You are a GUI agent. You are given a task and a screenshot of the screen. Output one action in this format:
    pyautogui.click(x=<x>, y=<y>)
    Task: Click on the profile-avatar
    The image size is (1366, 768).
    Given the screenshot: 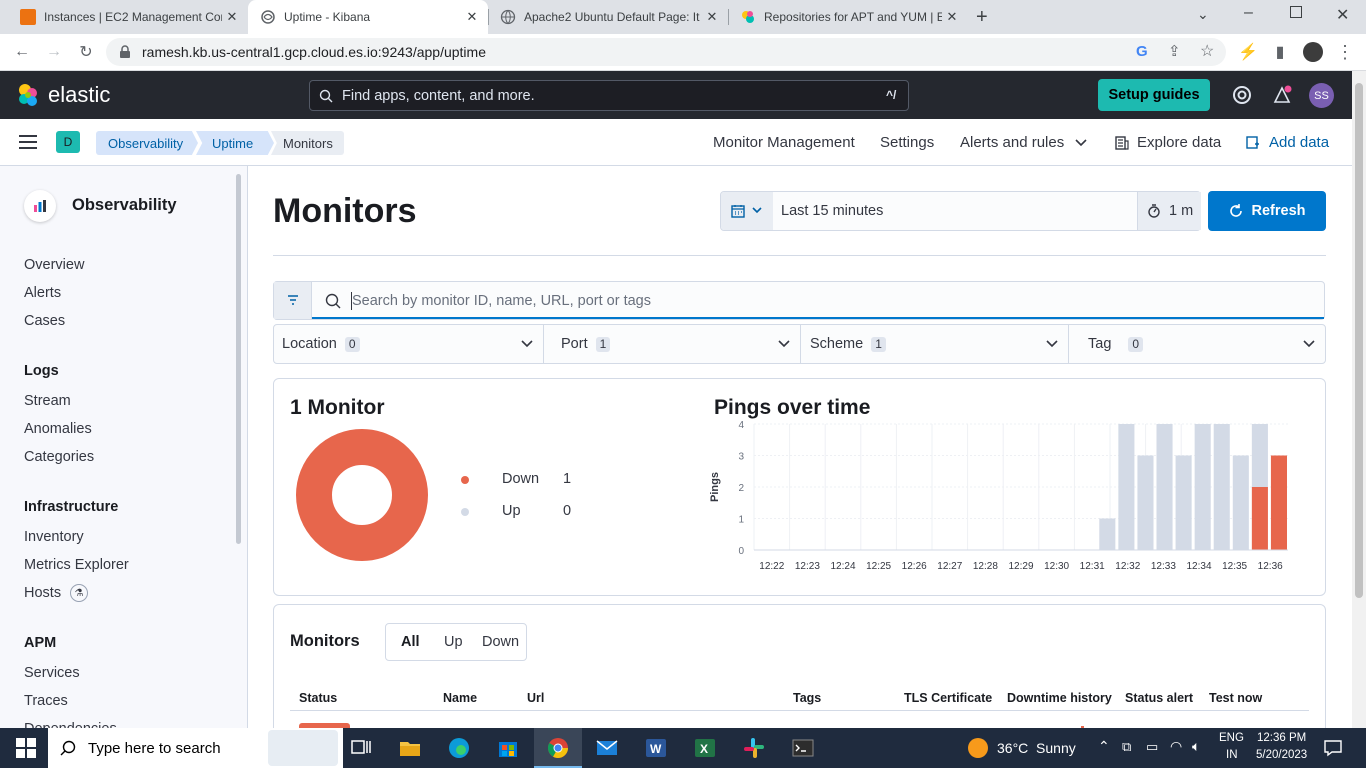 What is the action you would take?
    pyautogui.click(x=1313, y=52)
    